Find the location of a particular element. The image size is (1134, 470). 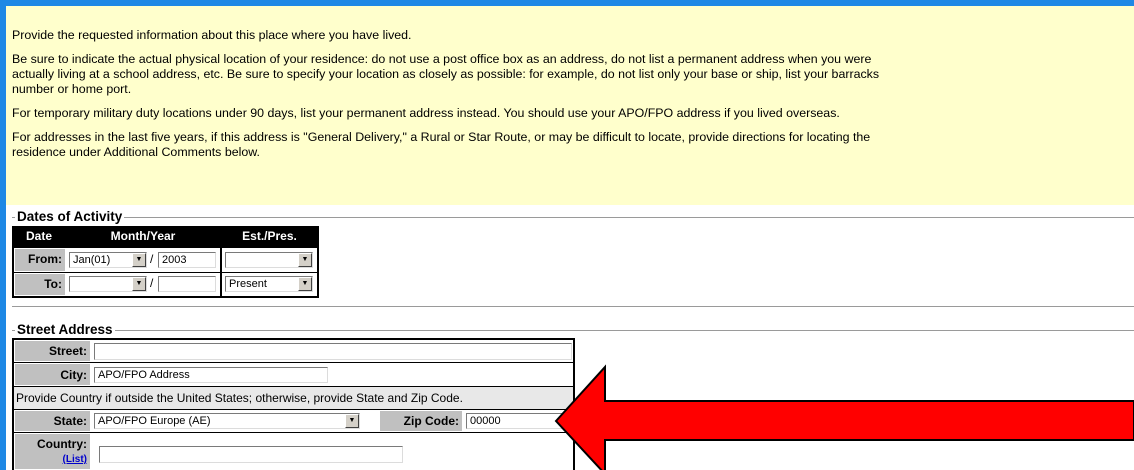

dates-header-date: Date is located at coordinates (39, 237).